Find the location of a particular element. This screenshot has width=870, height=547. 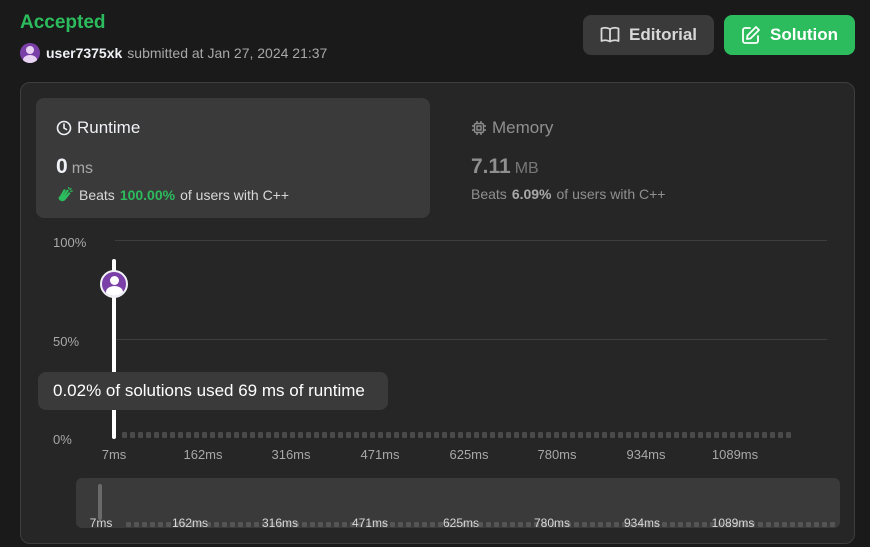

solution-label: Solution is located at coordinates (804, 34).